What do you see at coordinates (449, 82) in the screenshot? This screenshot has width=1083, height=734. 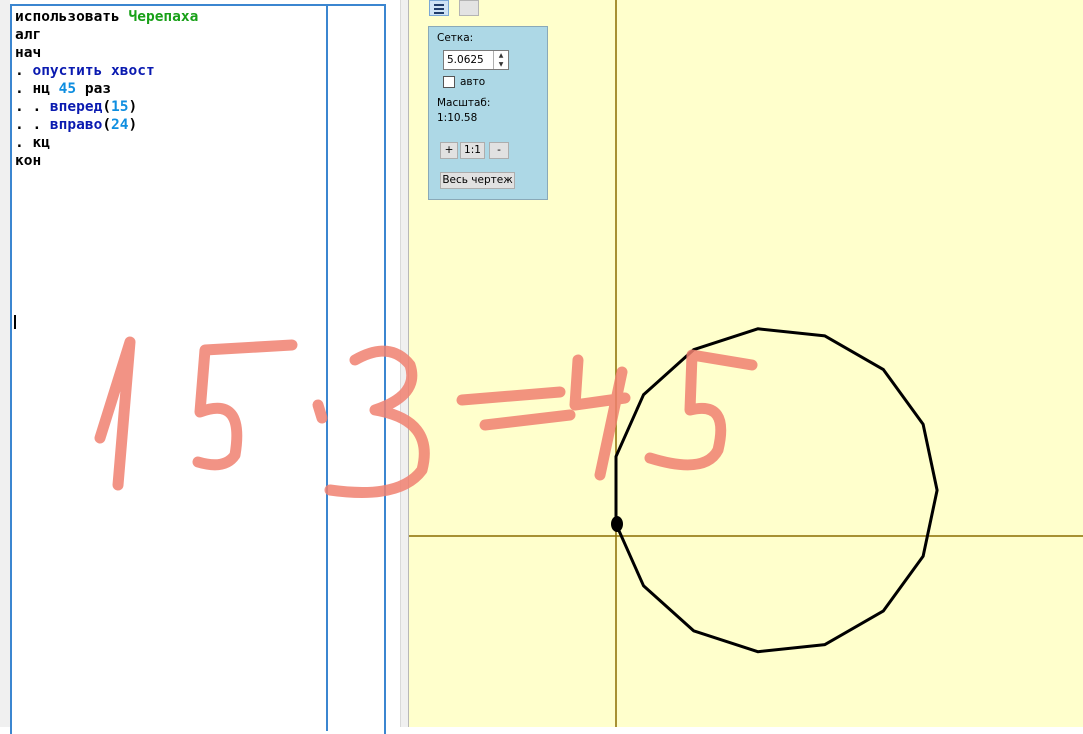 I see `auto-grid-checkbox` at bounding box center [449, 82].